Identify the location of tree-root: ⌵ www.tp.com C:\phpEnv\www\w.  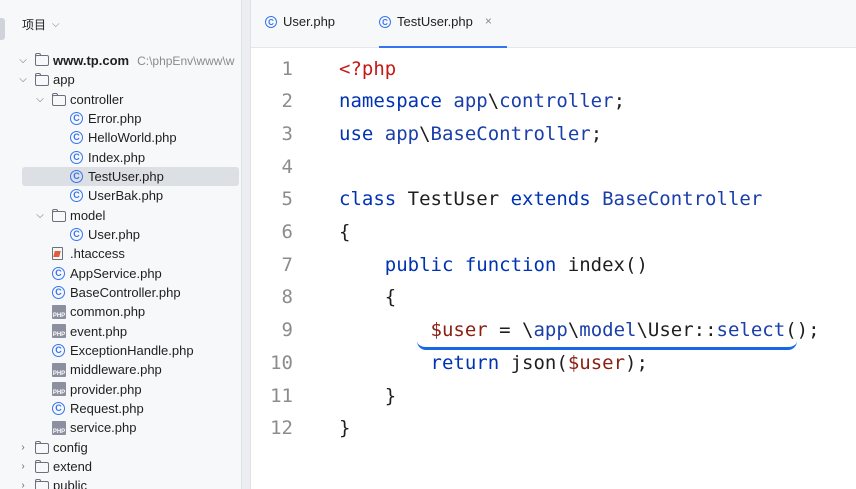
(120, 60).